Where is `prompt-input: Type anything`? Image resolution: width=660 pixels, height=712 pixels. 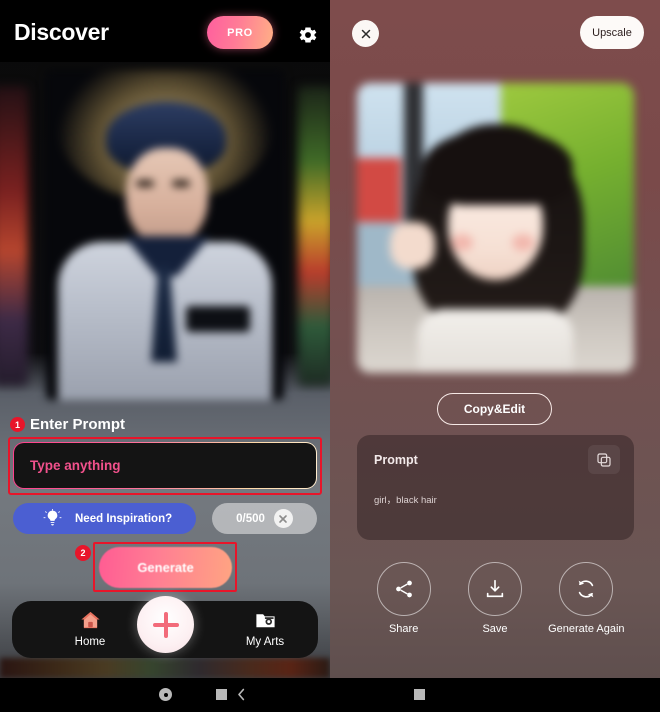 prompt-input: Type anything is located at coordinates (165, 465).